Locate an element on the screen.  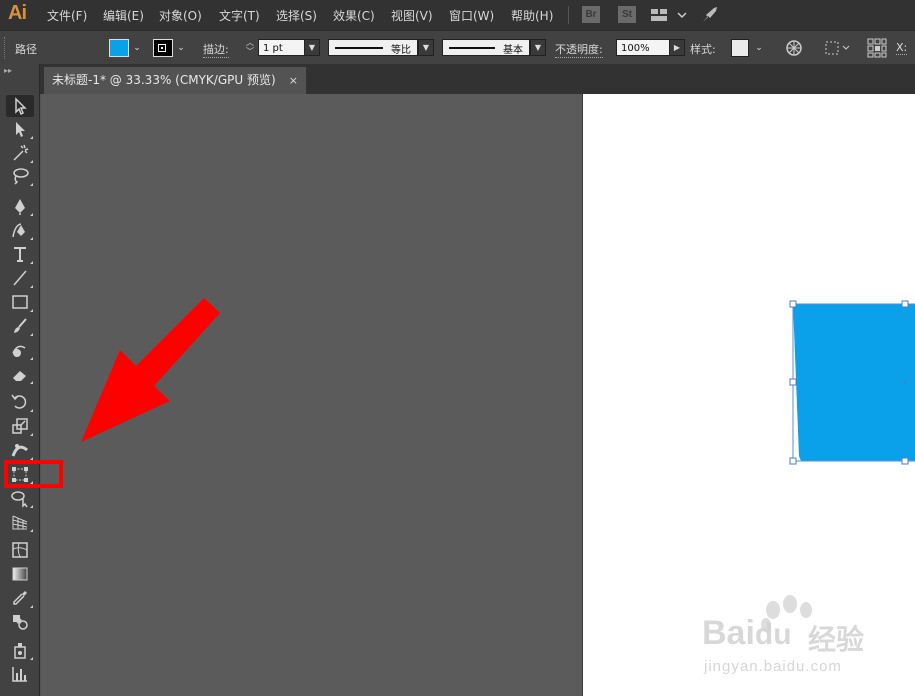
symbol-sprayer-icon is located at coordinates (20, 651).